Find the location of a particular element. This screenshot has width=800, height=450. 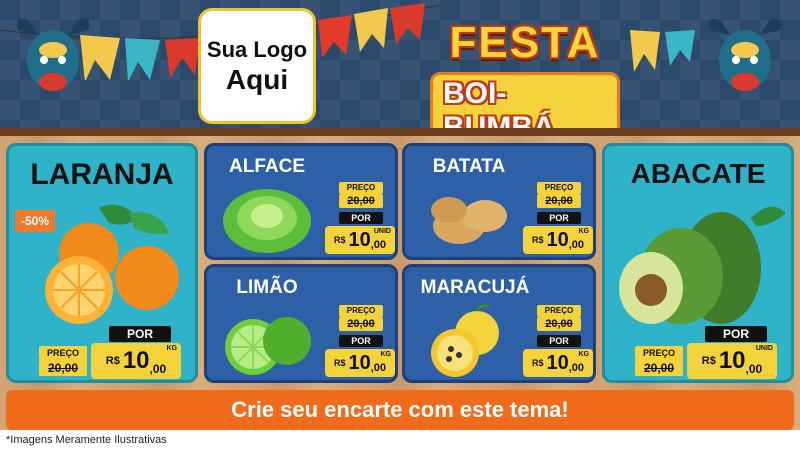

product-card-maracuja: MARACUJÁ PREÇO 20,00 POR R$ 10 ,00 KG is located at coordinates (499, 323).